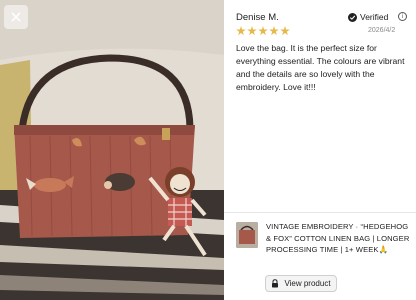  Describe the element at coordinates (321, 19) in the screenshot. I see `reviewer-row: Denise M. Verified` at that location.